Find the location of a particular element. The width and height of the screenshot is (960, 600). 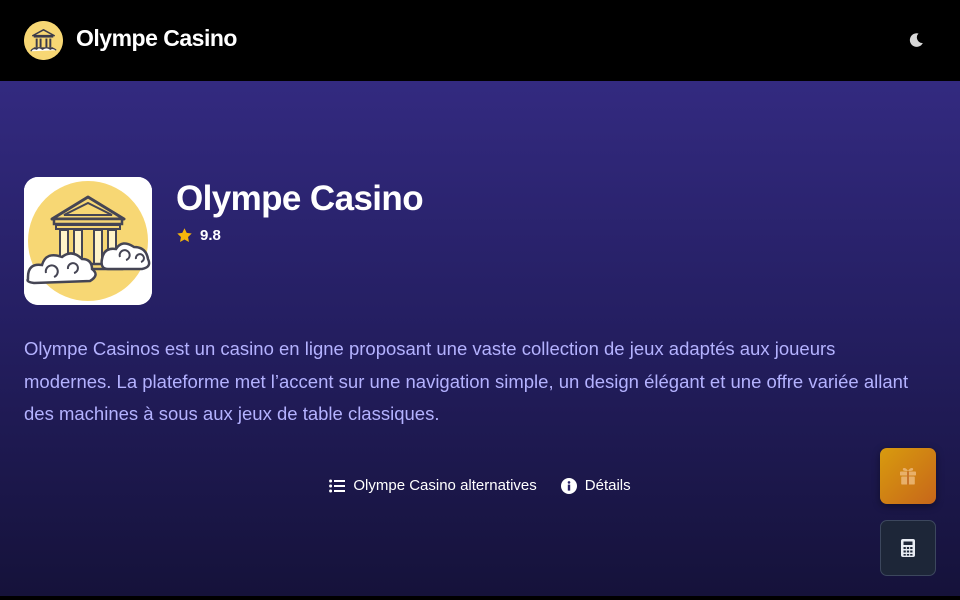

rating-value: 9.8 is located at coordinates (210, 235).